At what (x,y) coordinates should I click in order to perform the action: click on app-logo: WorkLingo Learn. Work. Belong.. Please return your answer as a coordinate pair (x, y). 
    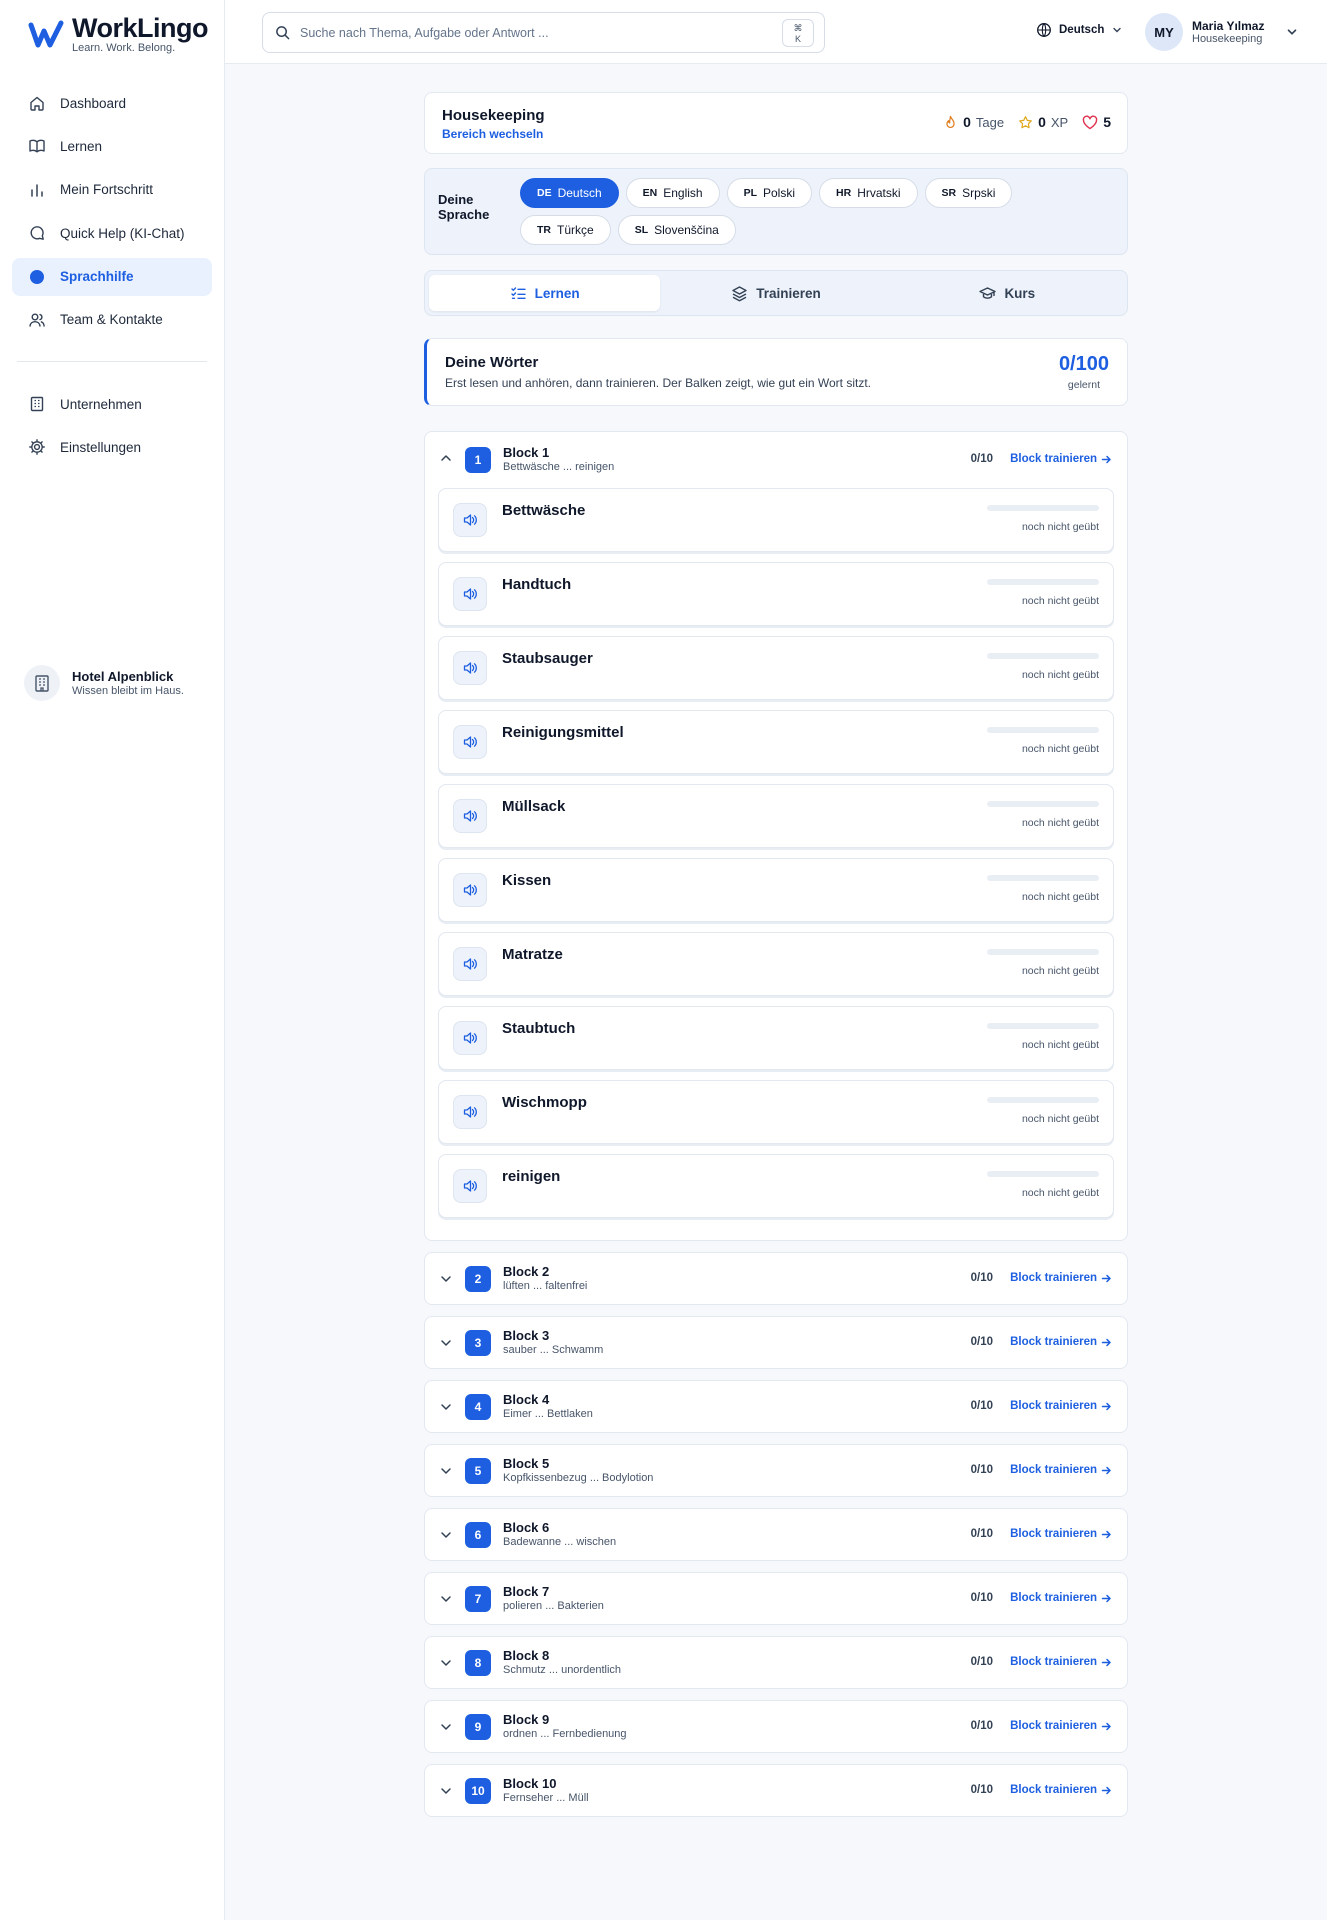
    Looking at the image, I should click on (118, 34).